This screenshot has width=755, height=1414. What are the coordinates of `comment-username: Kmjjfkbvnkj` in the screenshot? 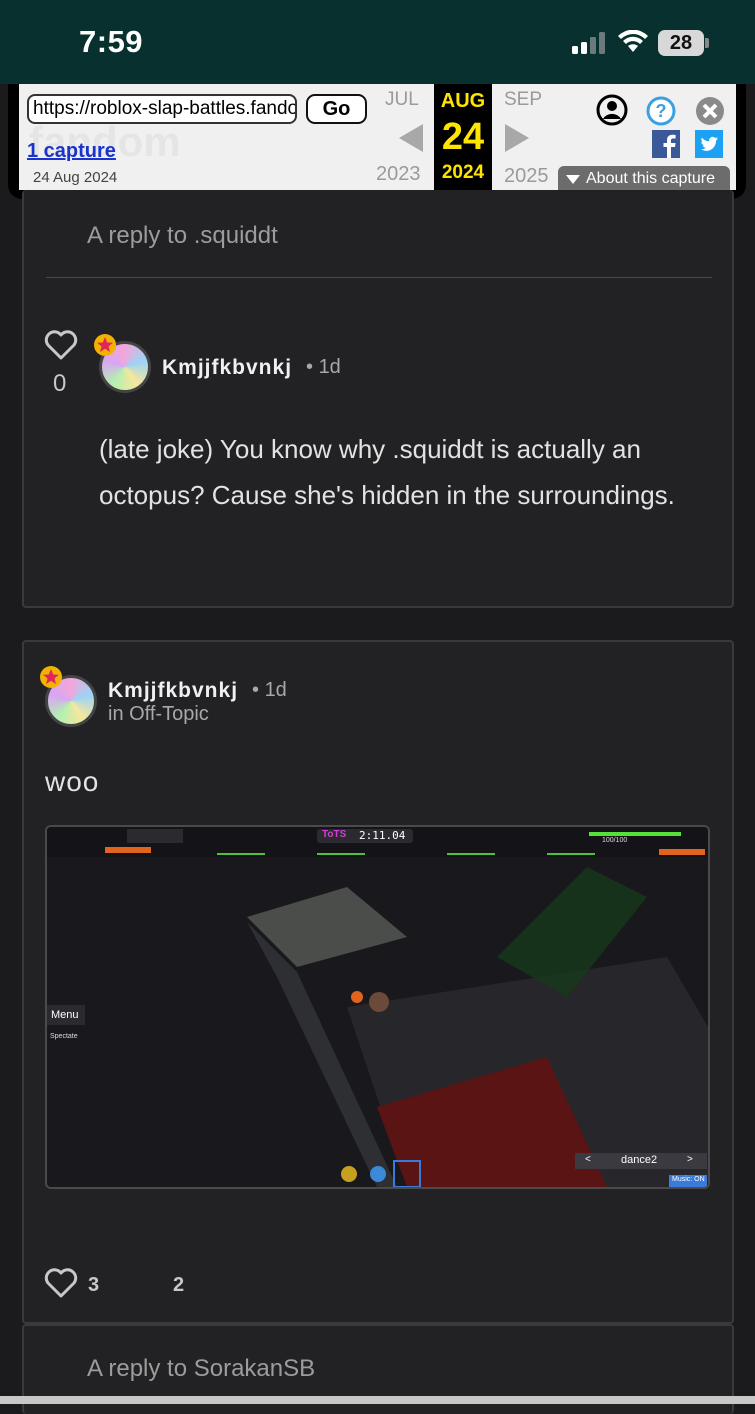 It's located at (227, 368).